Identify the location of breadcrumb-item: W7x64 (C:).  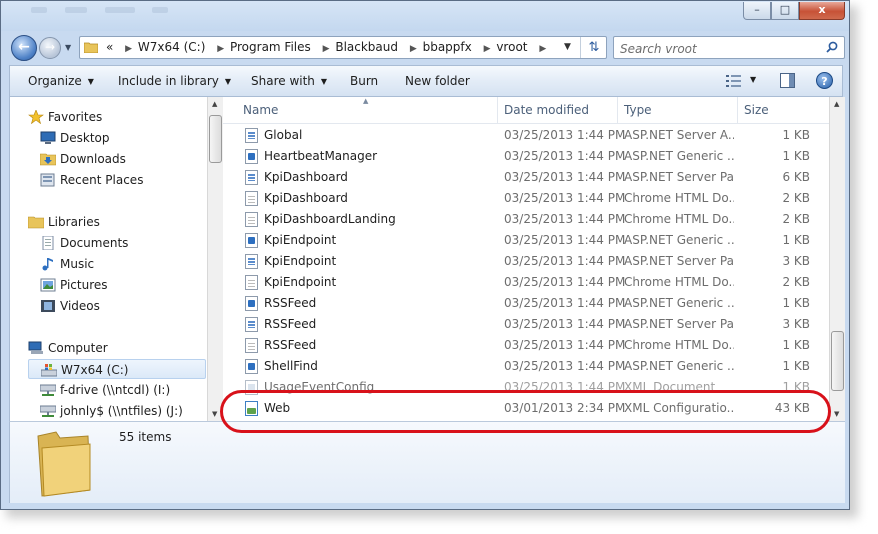
(171, 47).